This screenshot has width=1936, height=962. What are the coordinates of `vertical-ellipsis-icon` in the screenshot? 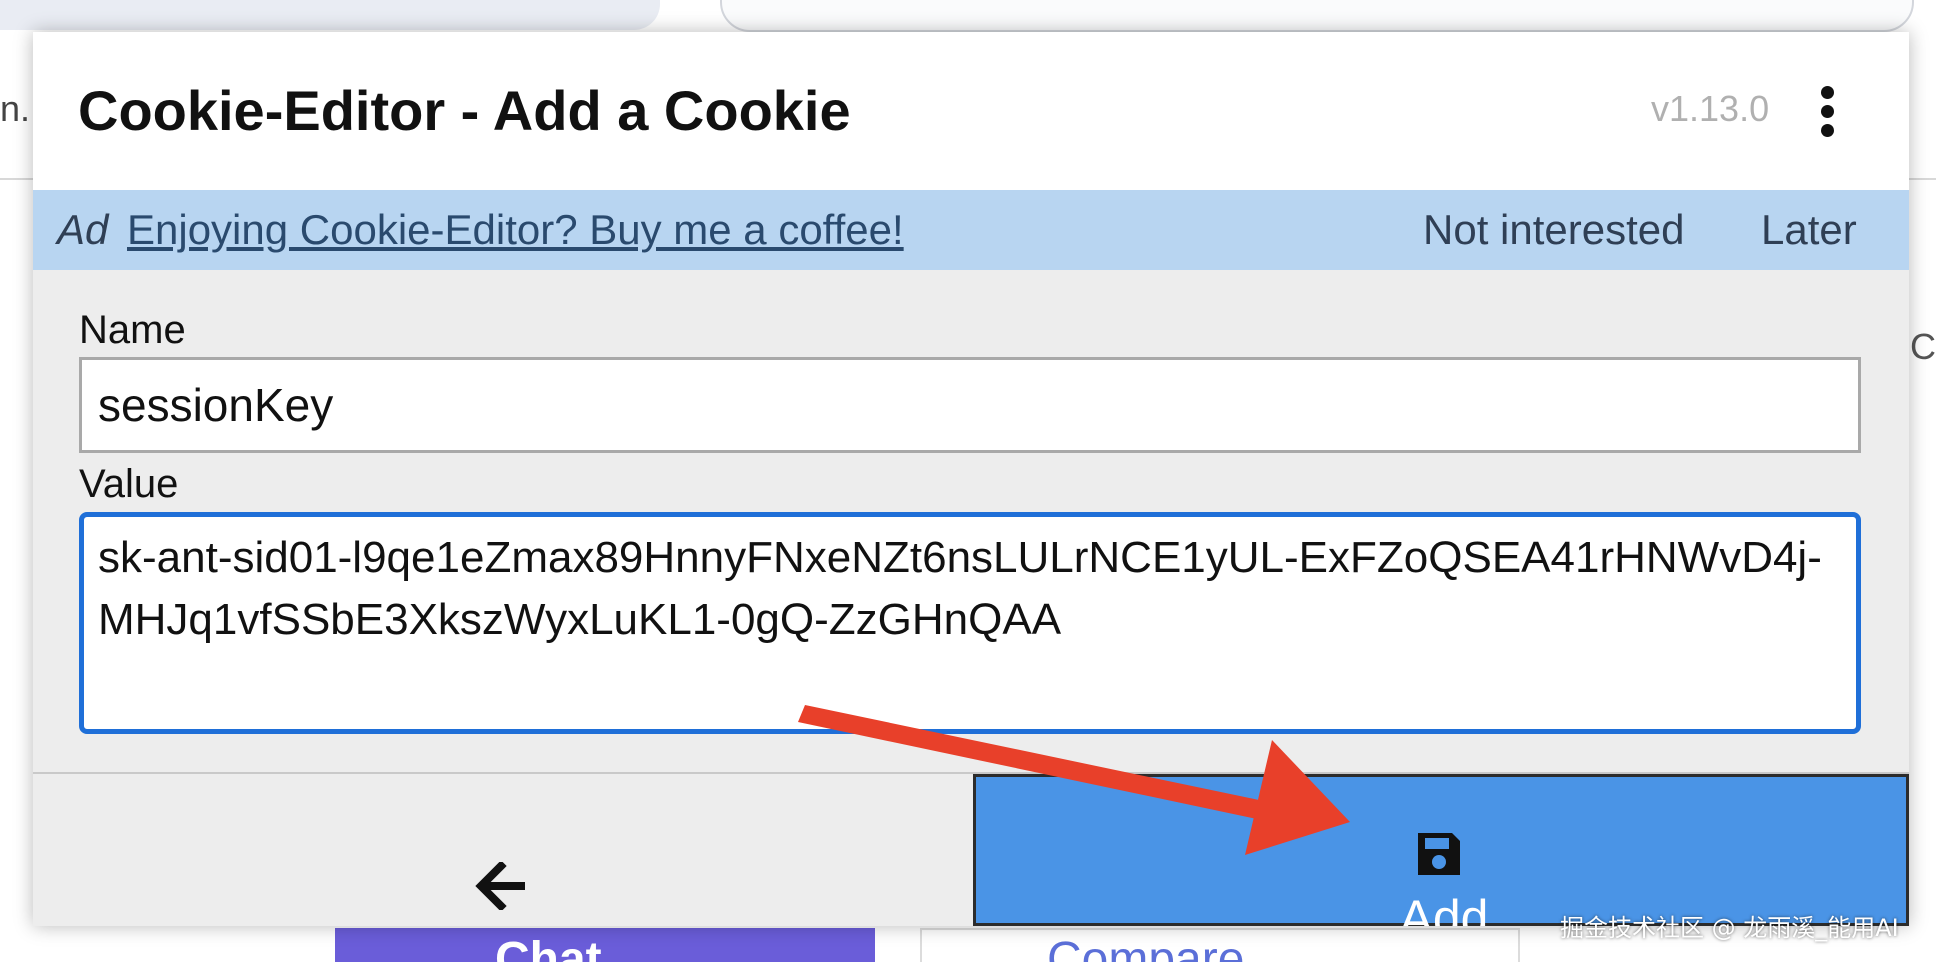 It's located at (1827, 112).